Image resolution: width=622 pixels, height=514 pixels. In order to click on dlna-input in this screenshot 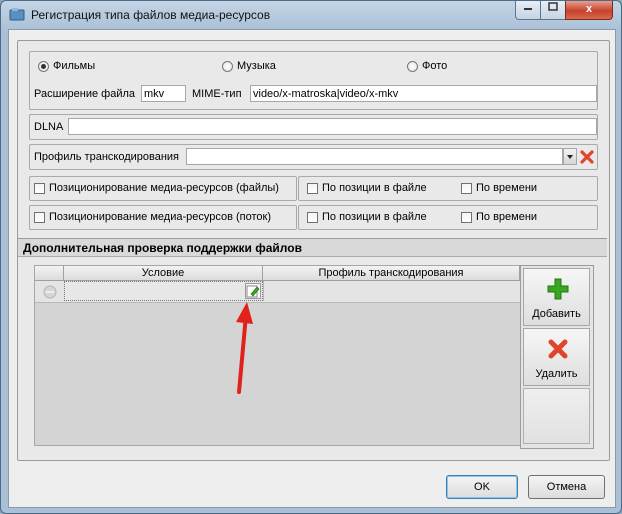, I will do `click(332, 126)`.